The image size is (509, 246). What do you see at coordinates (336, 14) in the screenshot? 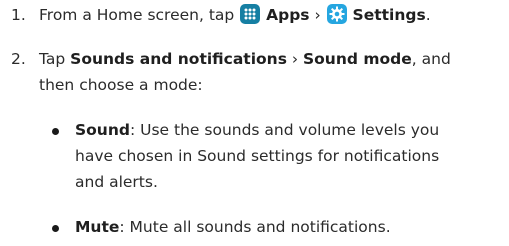
I see `settings-gear-icon` at bounding box center [336, 14].